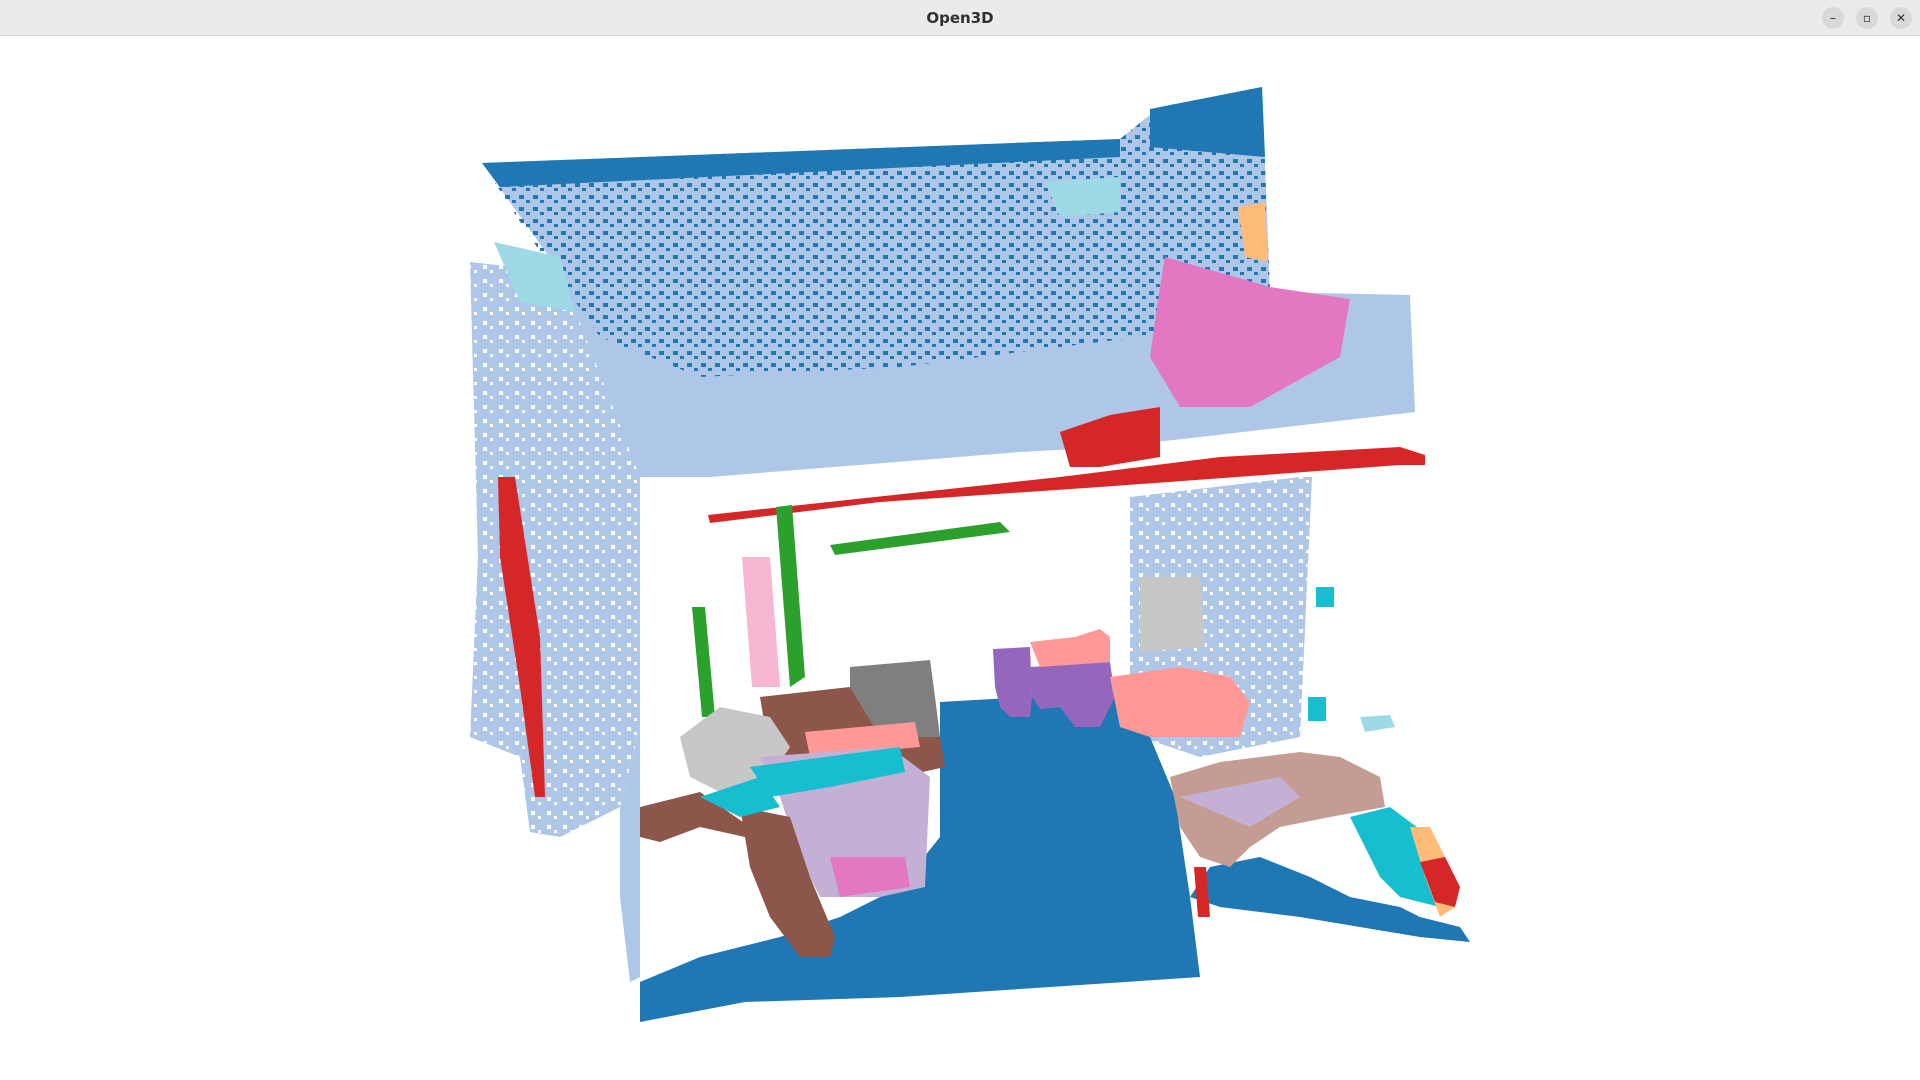 The image size is (1920, 1080). I want to click on light-pink-panel, so click(761, 622).